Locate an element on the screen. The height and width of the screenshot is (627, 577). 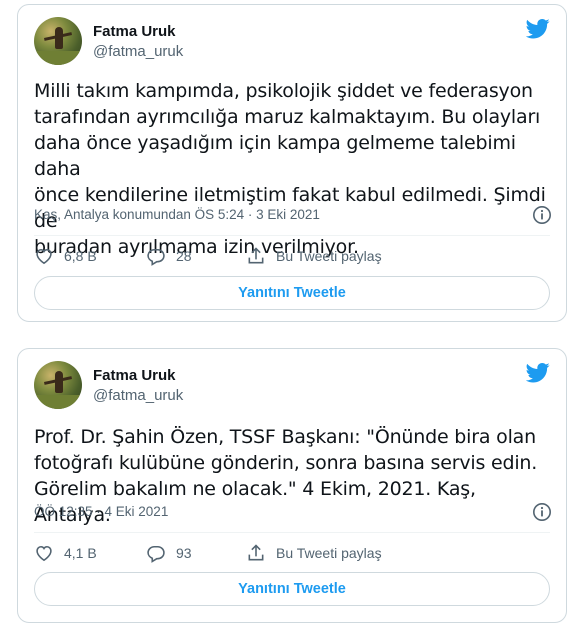
like-count: 6,8 B is located at coordinates (80, 256).